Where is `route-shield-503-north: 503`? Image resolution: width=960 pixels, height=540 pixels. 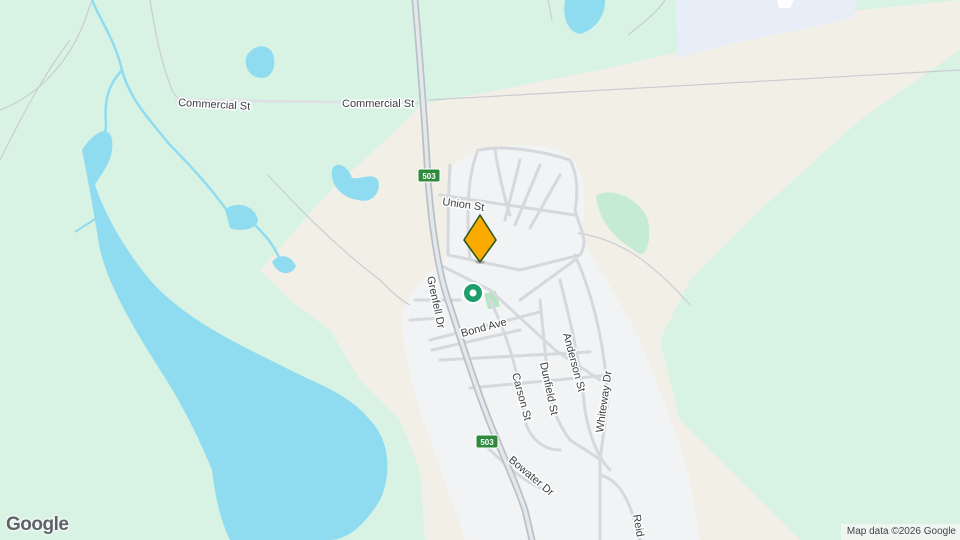
route-shield-503-north: 503 is located at coordinates (429, 175).